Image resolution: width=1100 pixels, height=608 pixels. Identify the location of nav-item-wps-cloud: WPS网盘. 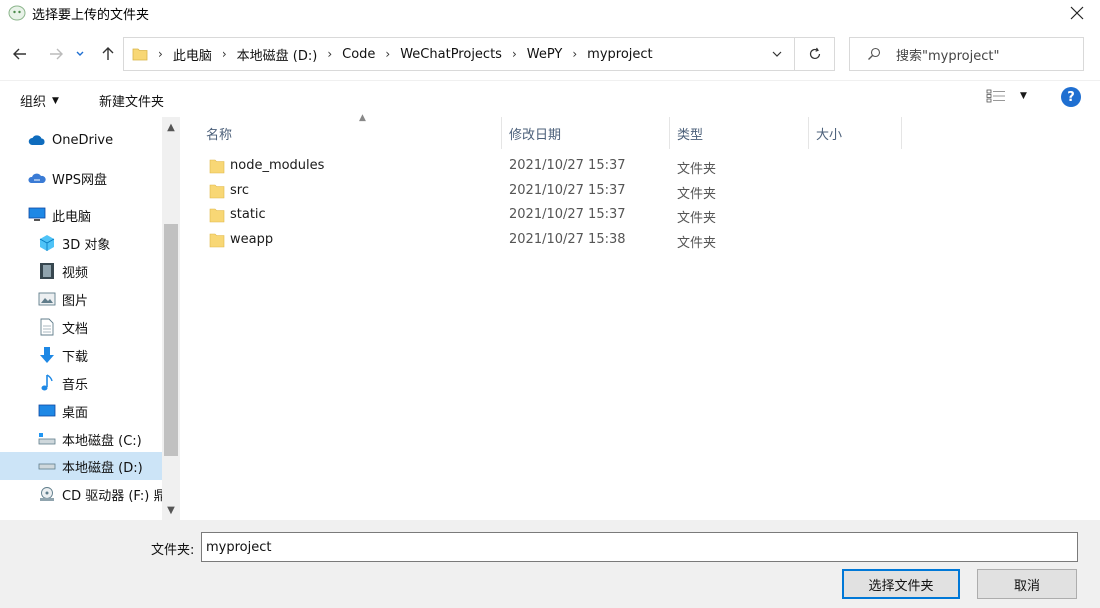
(81, 178).